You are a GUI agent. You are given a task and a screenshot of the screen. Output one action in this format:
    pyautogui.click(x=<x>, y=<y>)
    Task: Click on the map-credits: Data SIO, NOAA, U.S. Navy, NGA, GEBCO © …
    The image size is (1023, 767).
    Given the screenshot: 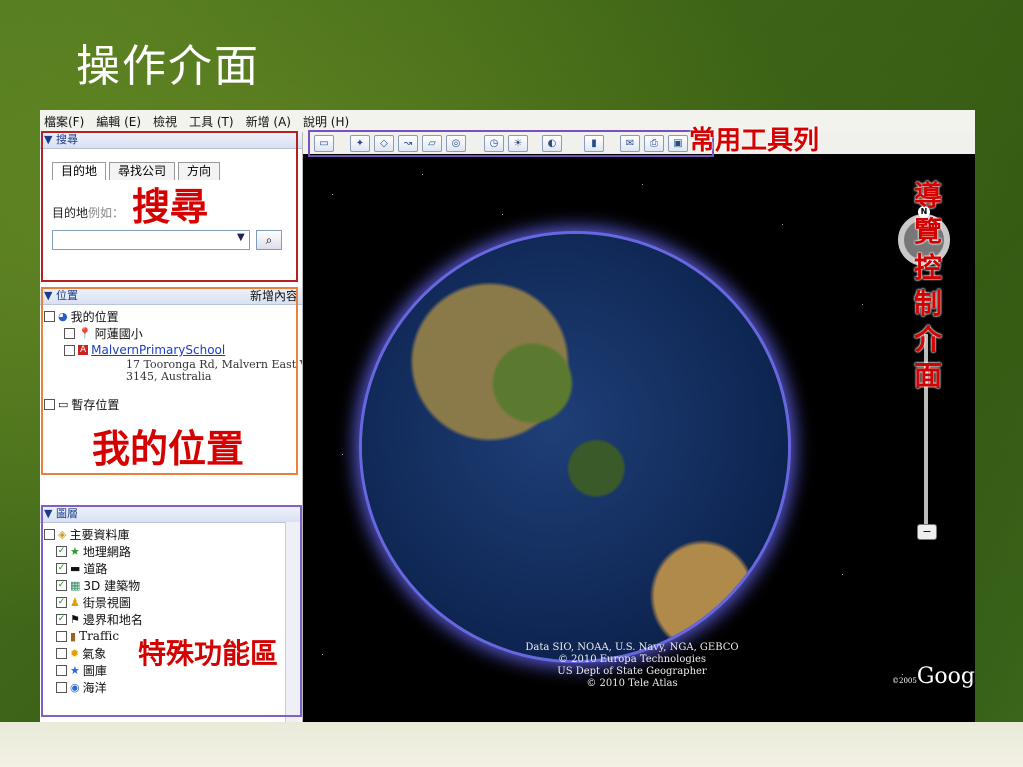 What is the action you would take?
    pyautogui.click(x=632, y=666)
    